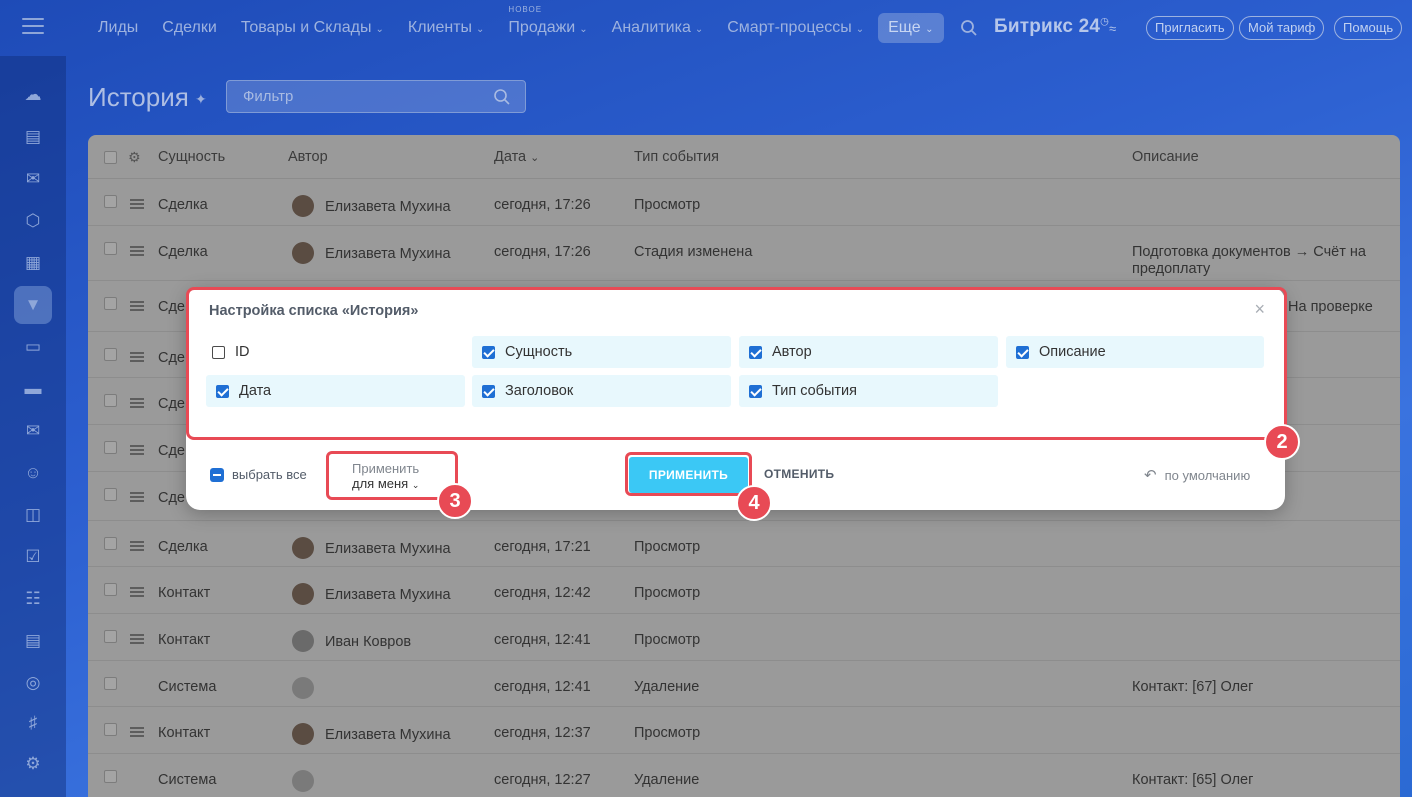 The height and width of the screenshot is (797, 1412). Describe the element at coordinates (33, 28) in the screenshot. I see `menu-icon` at that location.